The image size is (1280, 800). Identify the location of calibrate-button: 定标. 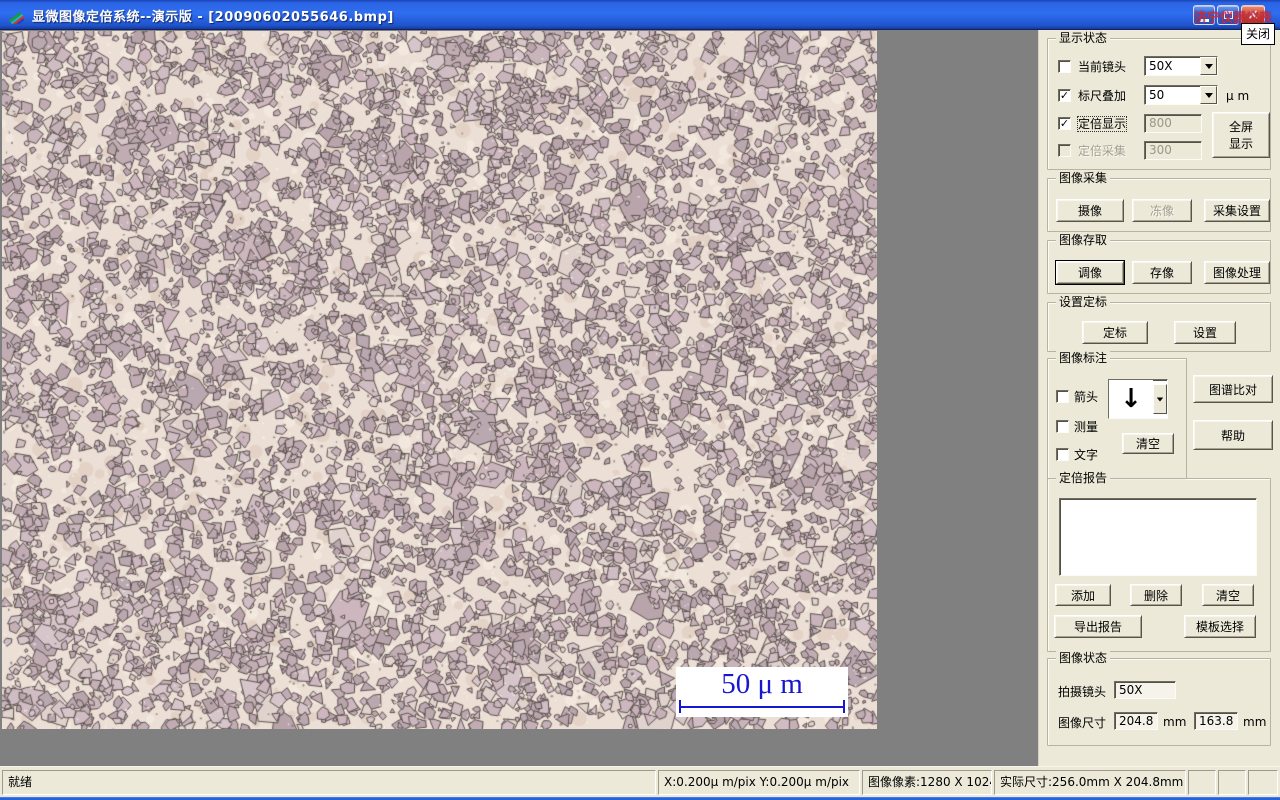
(1115, 332).